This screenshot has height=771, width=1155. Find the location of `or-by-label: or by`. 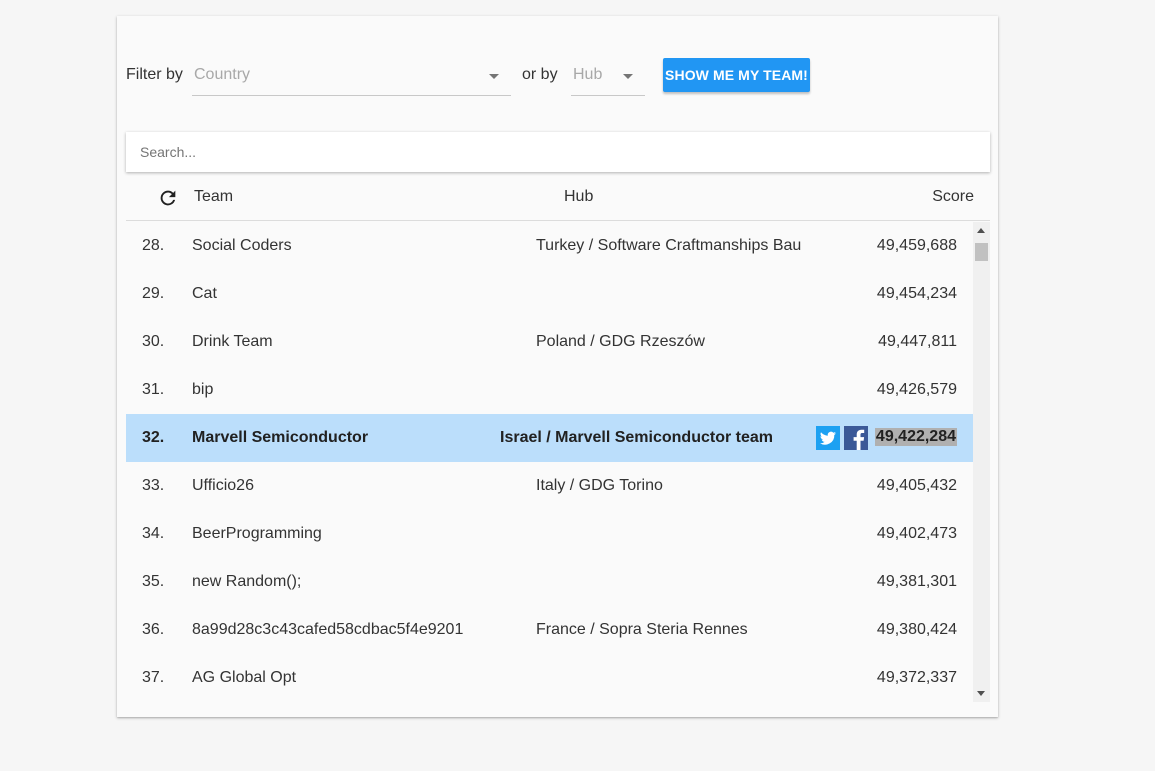

or-by-label: or by is located at coordinates (540, 74).